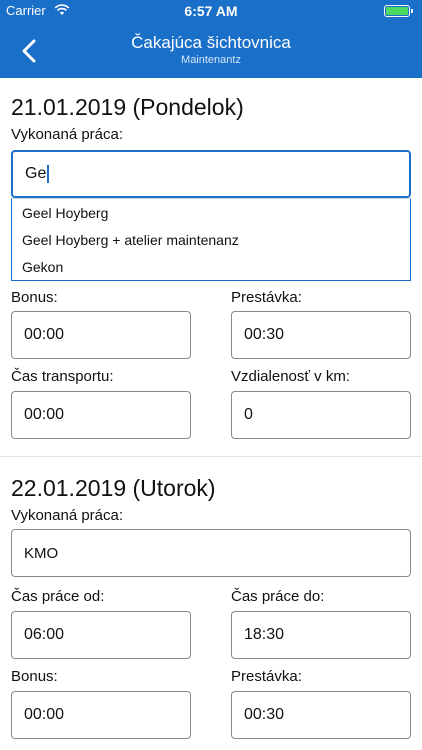 The height and width of the screenshot is (750, 422). I want to click on work-input: KMO, so click(211, 553).